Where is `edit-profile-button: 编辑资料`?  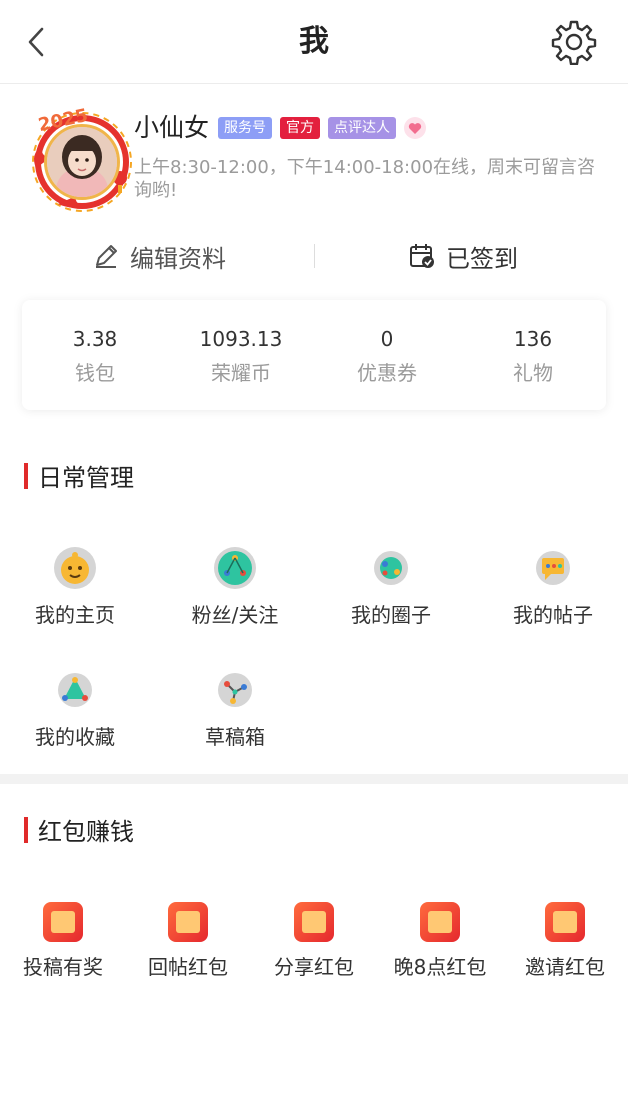 edit-profile-button: 编辑资料 is located at coordinates (159, 256).